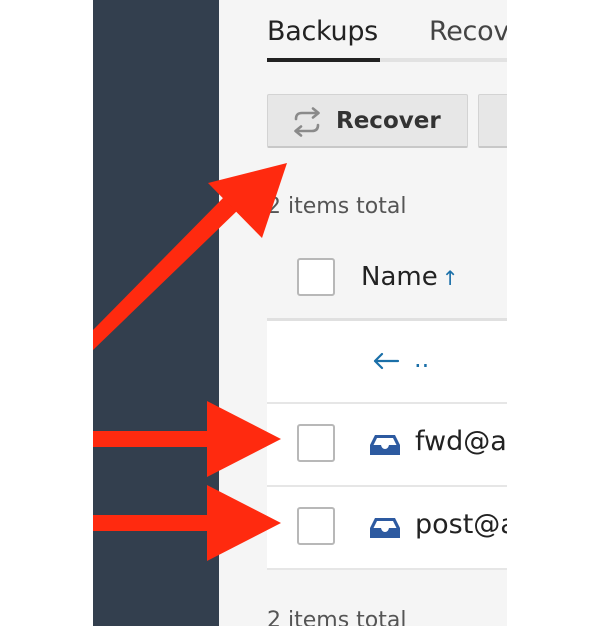 The height and width of the screenshot is (626, 600). I want to click on parent-directory-row: .., so click(387, 362).